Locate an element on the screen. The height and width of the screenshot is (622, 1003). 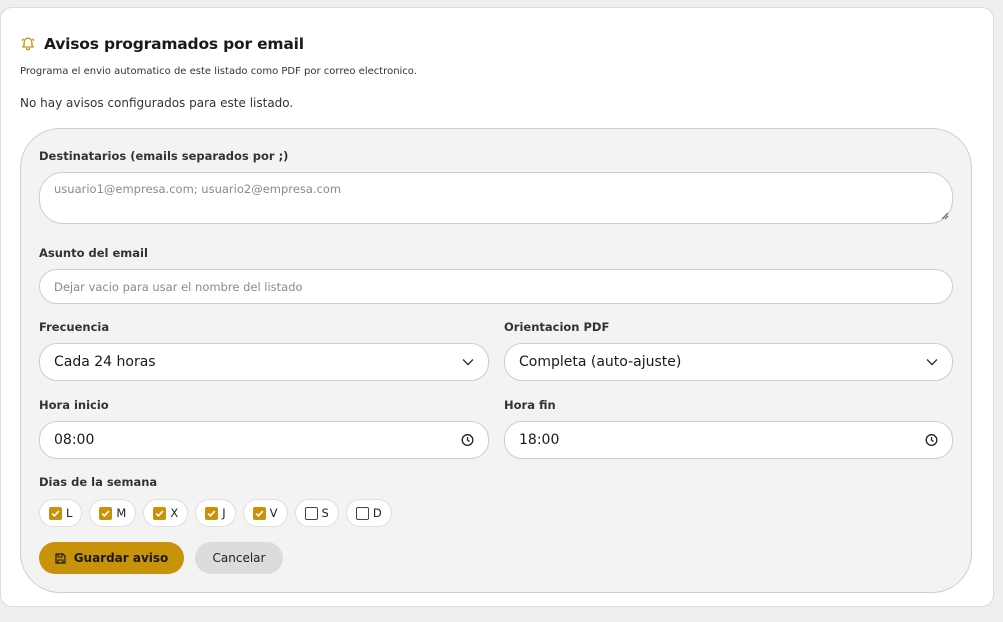
weekday-label: D is located at coordinates (377, 513).